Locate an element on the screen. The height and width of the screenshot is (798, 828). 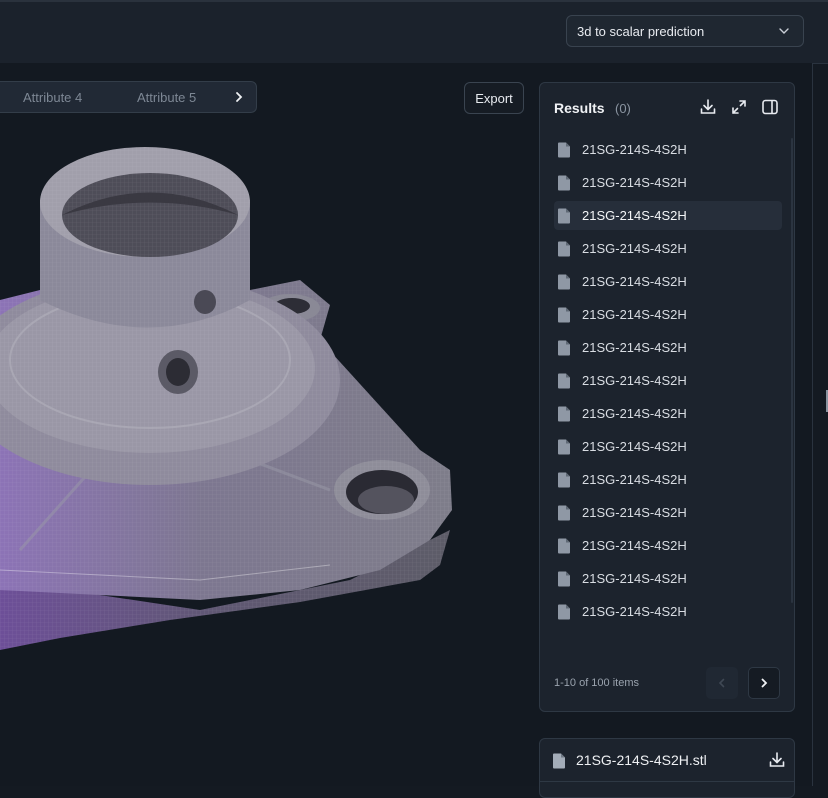
attribute-tabs: Attribute 4 Attribute 5 is located at coordinates (128, 97).